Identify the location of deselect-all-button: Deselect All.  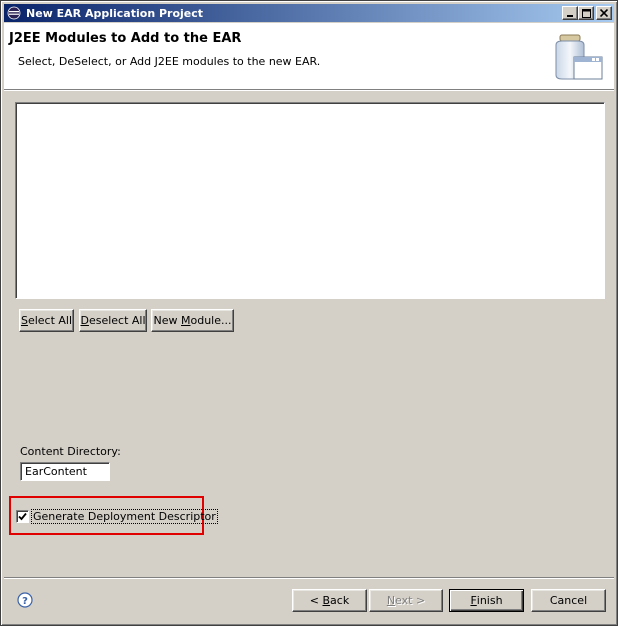
(113, 320).